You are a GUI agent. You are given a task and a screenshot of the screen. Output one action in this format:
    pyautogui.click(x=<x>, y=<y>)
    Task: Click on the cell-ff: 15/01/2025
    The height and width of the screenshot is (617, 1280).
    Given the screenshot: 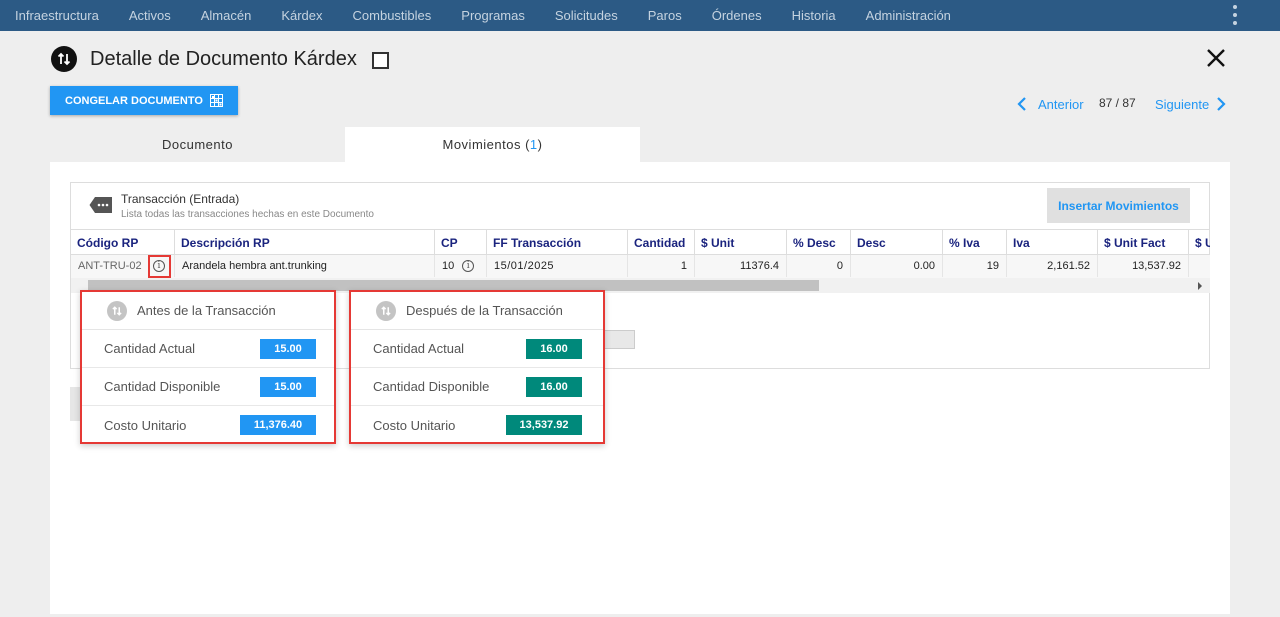 What is the action you would take?
    pyautogui.click(x=557, y=266)
    